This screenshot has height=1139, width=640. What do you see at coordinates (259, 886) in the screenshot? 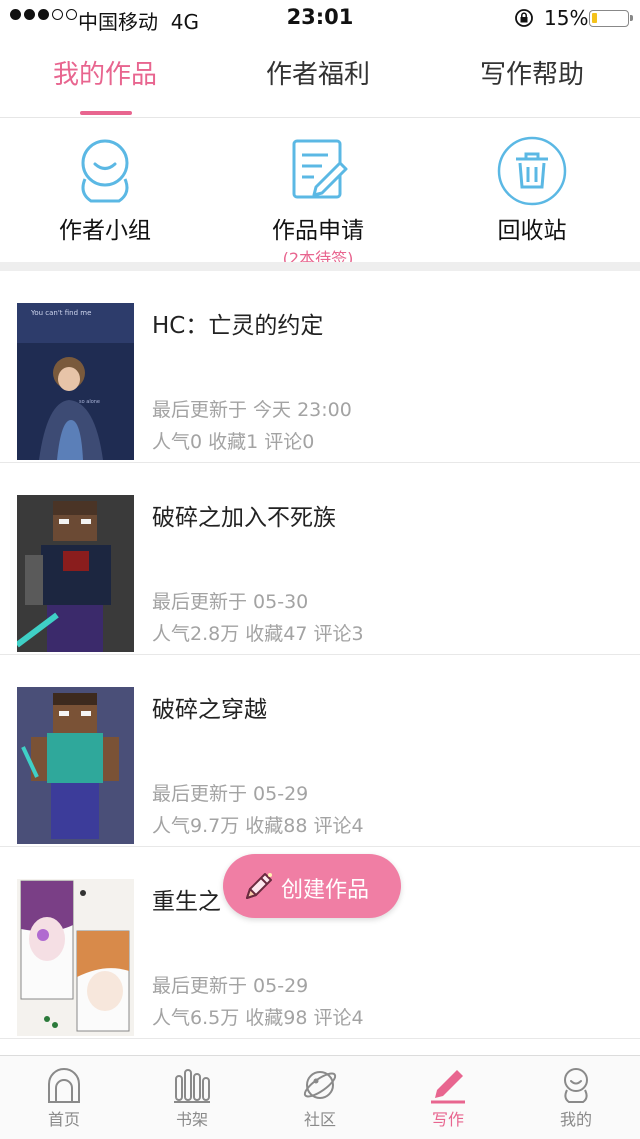
I see `pencil-icon` at bounding box center [259, 886].